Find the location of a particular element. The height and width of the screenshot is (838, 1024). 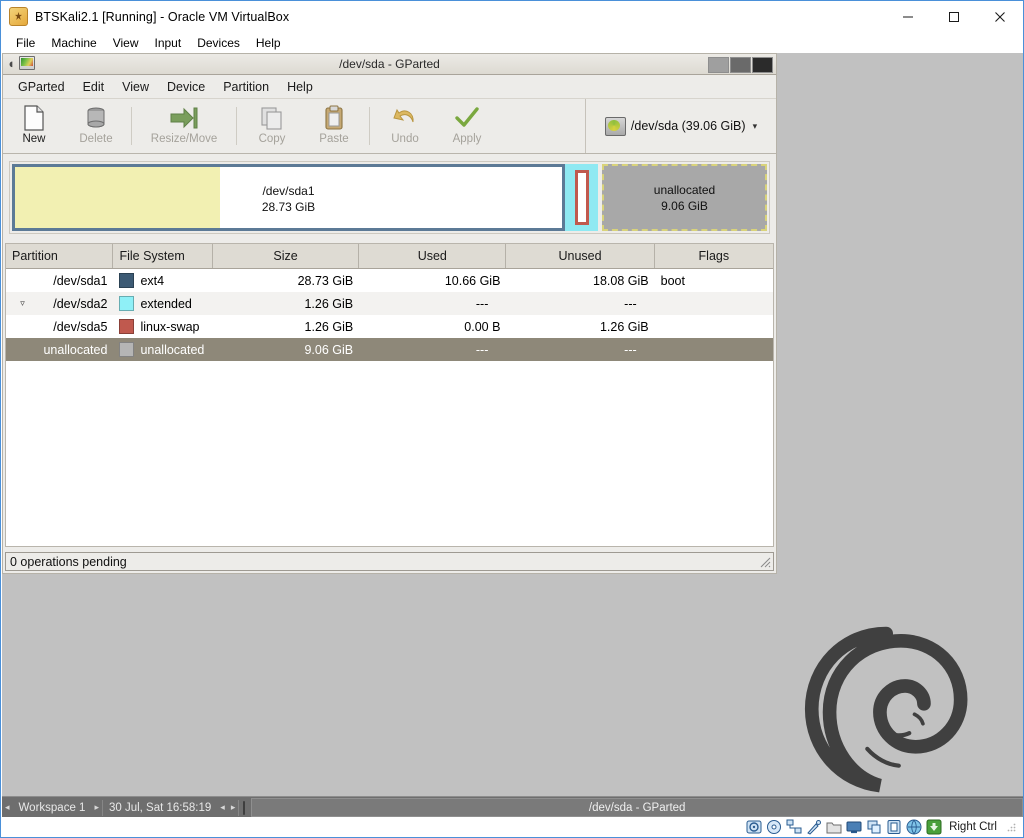

status-bar: 0 operations pending is located at coordinates (389, 561).